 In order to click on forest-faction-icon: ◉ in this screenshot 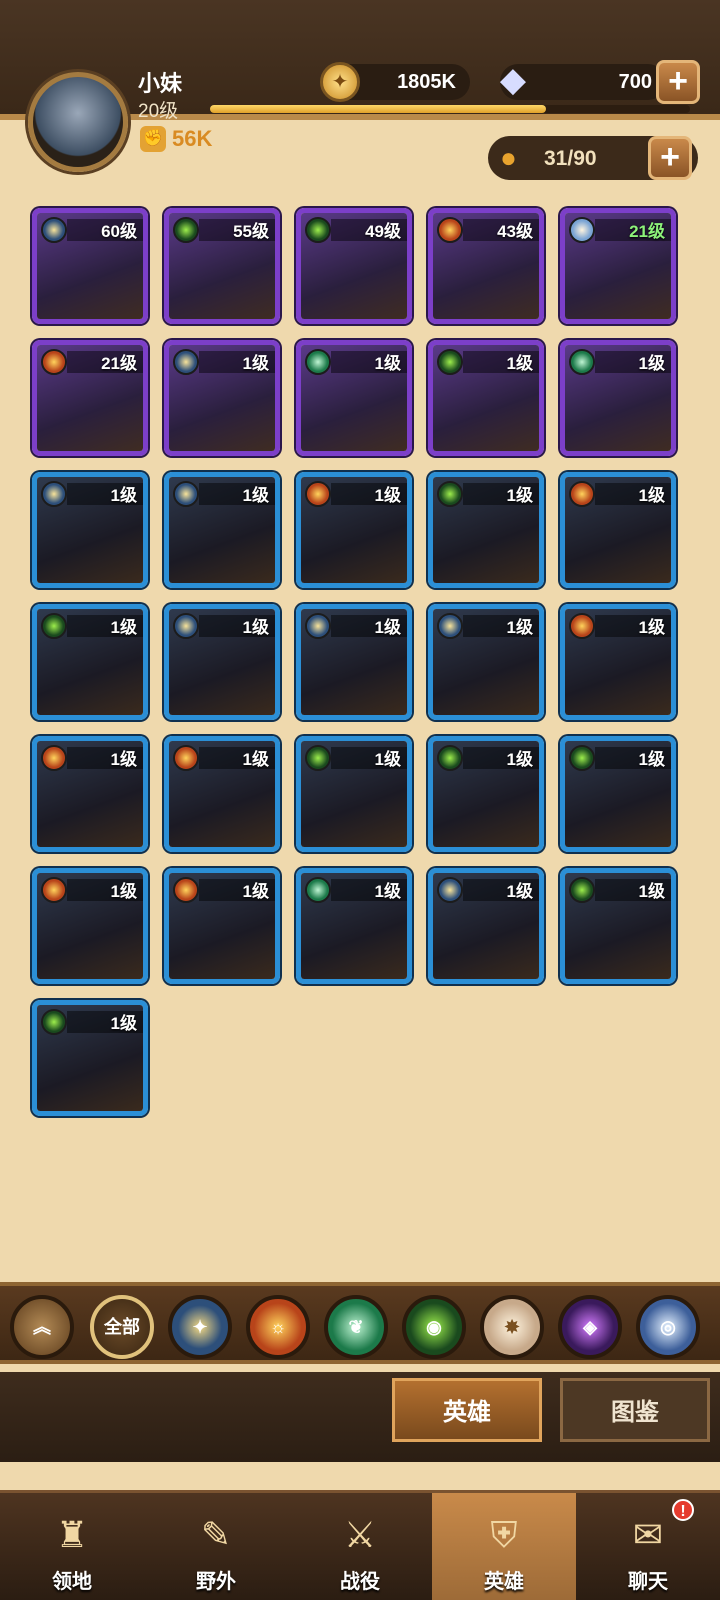, I will do `click(434, 1327)`.